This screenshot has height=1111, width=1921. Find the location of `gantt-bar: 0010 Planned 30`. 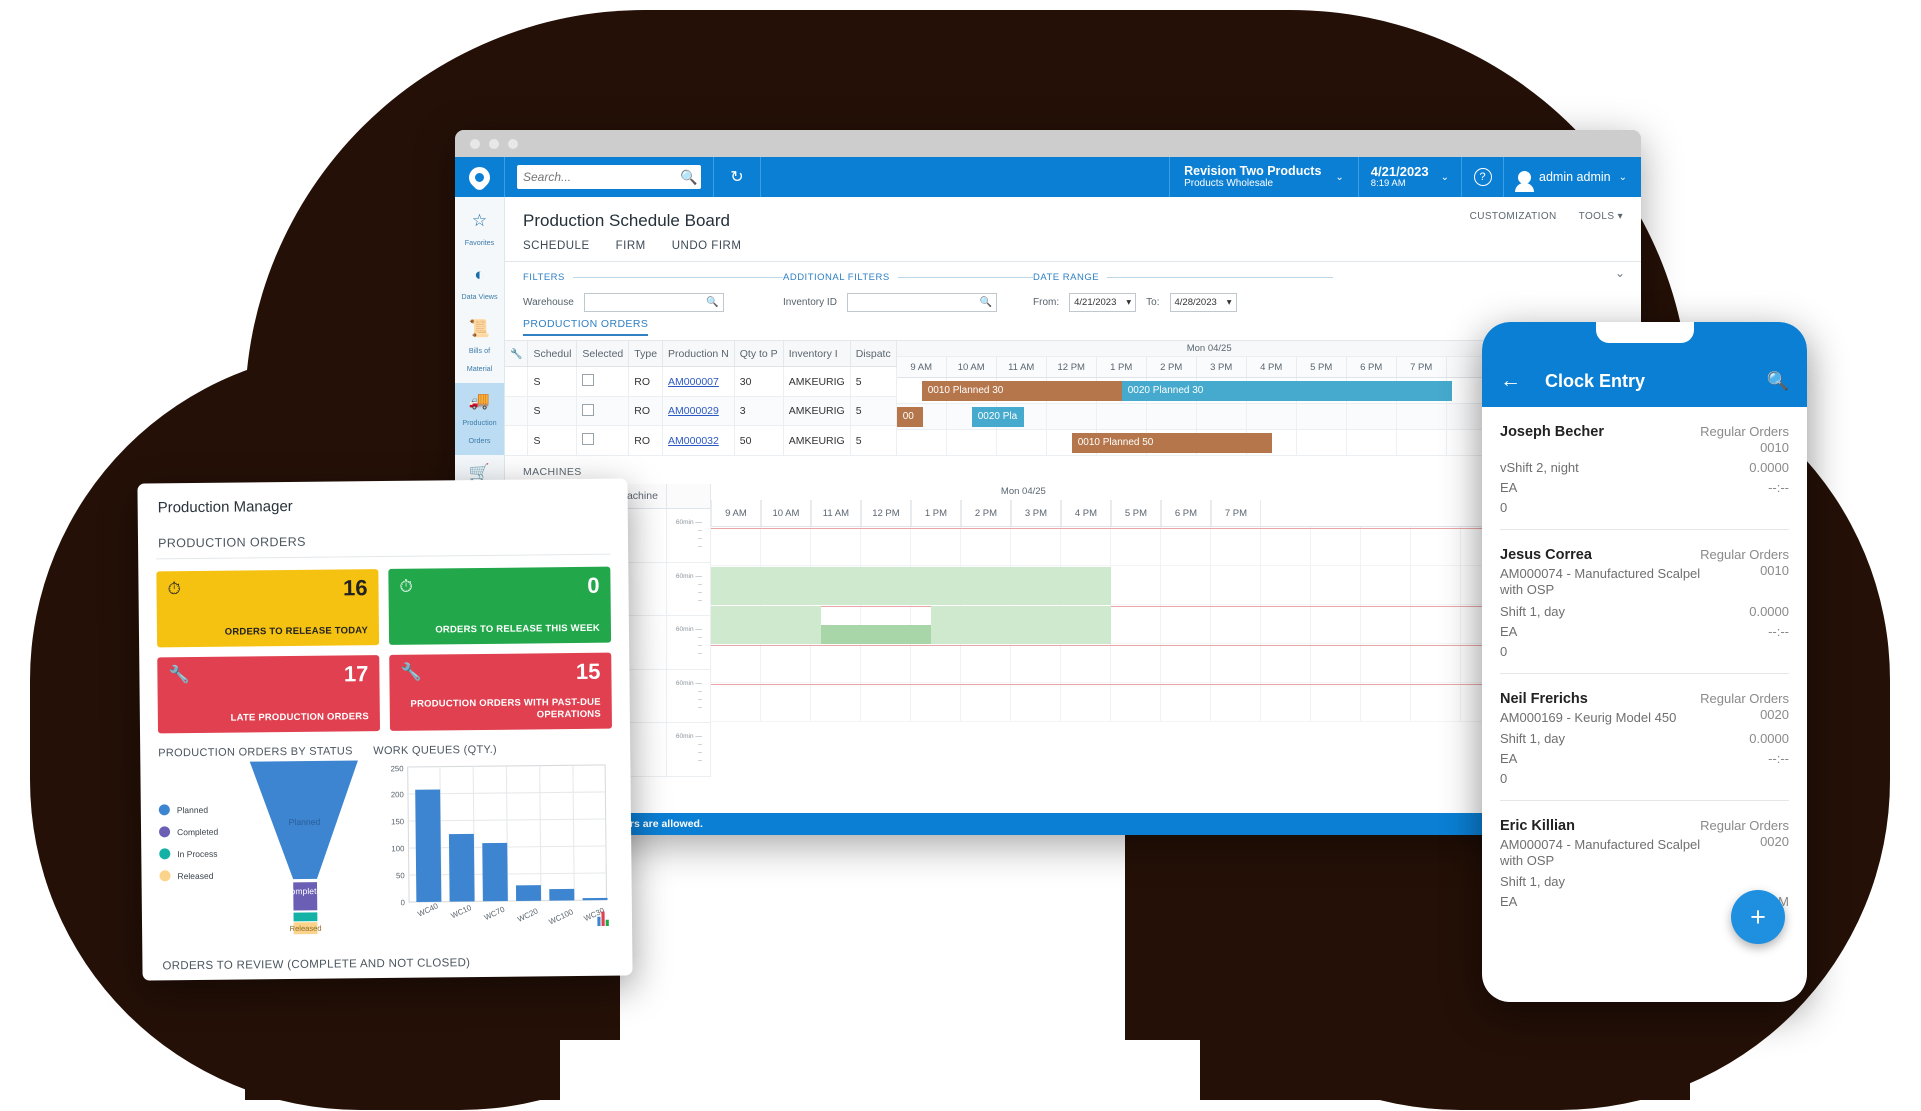

gantt-bar: 0010 Planned 30 is located at coordinates (1021, 391).